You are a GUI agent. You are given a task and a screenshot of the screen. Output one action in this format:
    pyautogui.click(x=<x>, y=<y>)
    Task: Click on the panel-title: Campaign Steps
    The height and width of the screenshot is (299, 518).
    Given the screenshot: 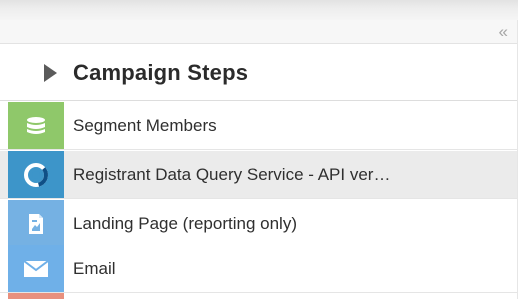 What is the action you would take?
    pyautogui.click(x=161, y=72)
    